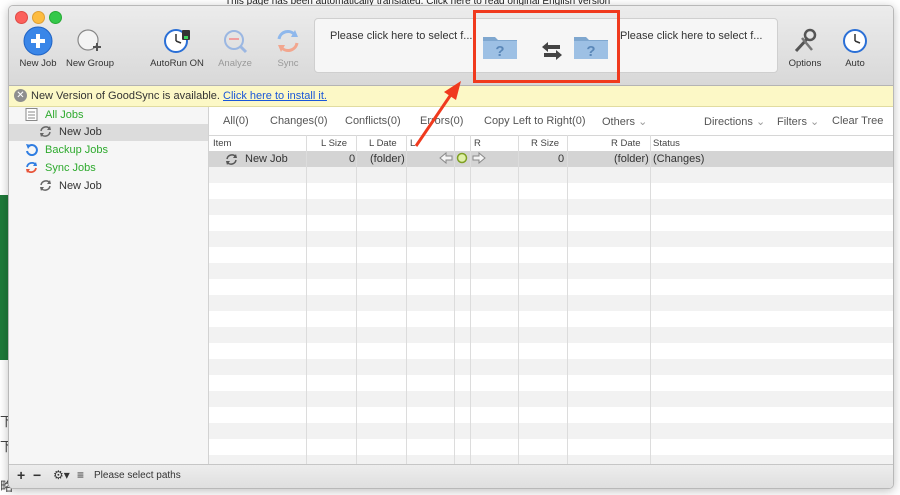 This screenshot has width=900, height=495. Describe the element at coordinates (551, 159) in the screenshot. I see `table-row: New Job 0 (folder) 0 (folder) (Changes)` at that location.